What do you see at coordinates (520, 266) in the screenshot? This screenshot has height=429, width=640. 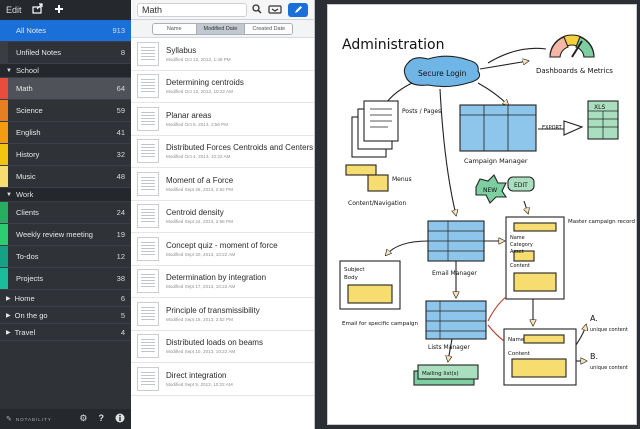 I see `mc-content-label: Content` at bounding box center [520, 266].